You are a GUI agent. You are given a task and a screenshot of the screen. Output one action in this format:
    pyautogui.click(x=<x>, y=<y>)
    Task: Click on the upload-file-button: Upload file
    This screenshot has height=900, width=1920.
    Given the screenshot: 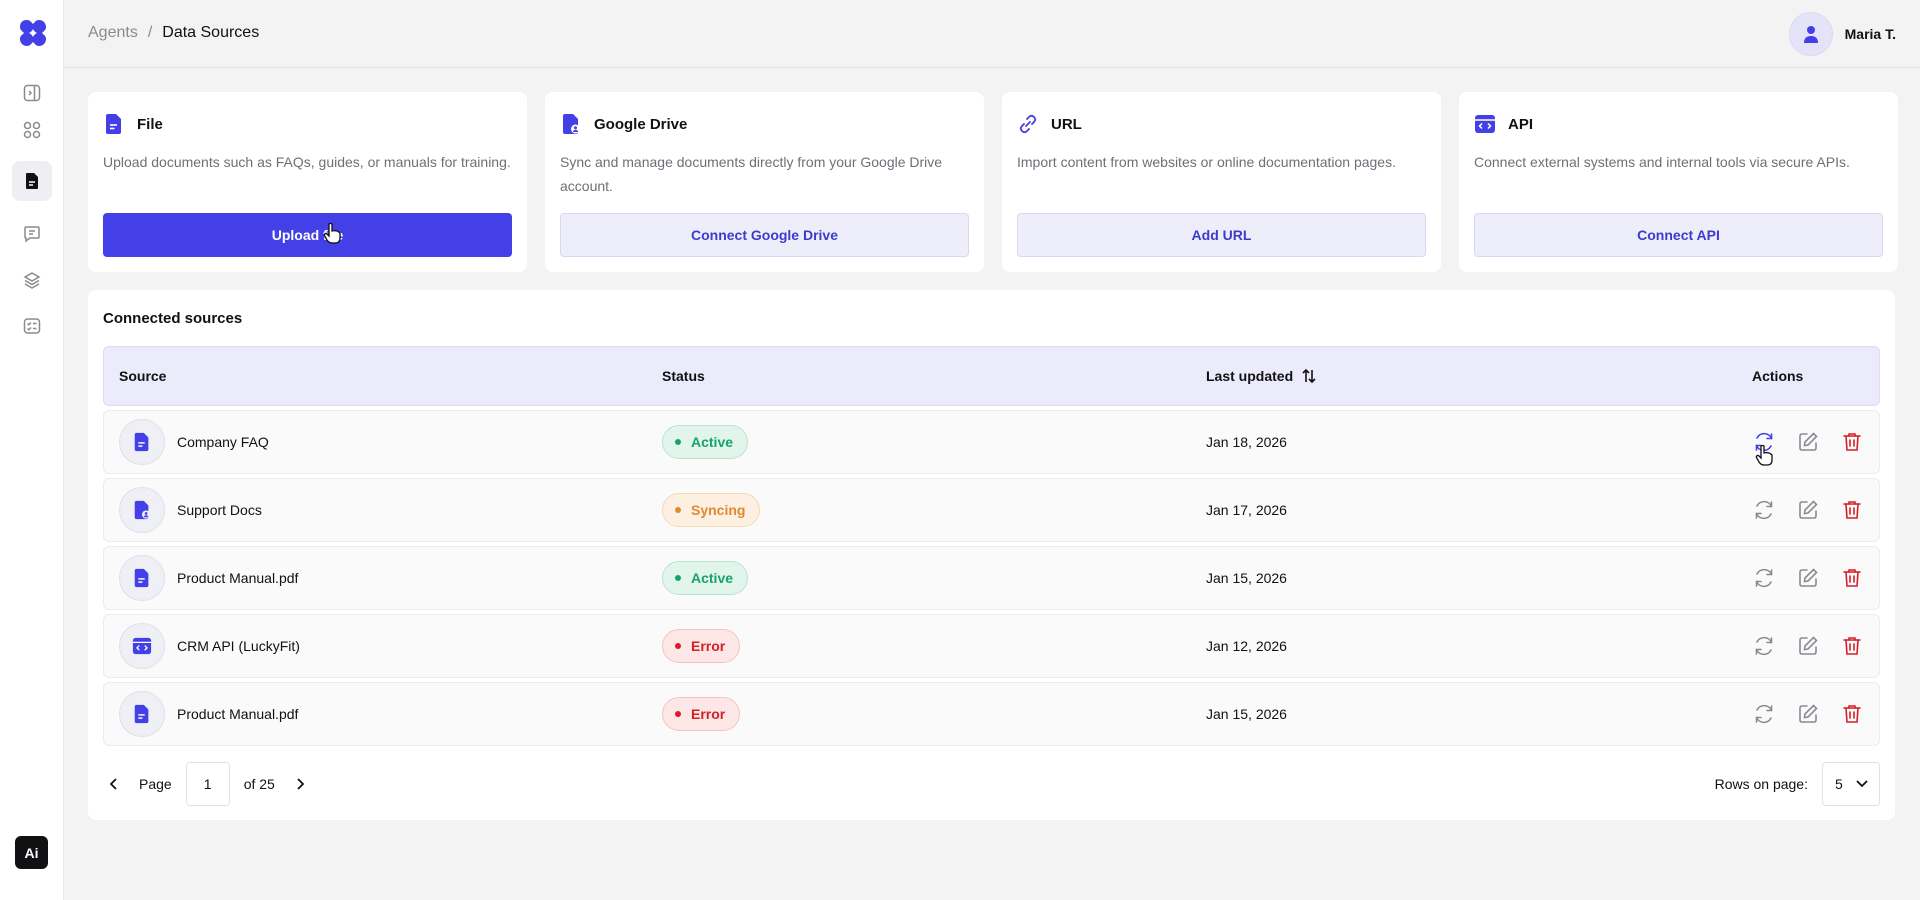 What is the action you would take?
    pyautogui.click(x=307, y=235)
    